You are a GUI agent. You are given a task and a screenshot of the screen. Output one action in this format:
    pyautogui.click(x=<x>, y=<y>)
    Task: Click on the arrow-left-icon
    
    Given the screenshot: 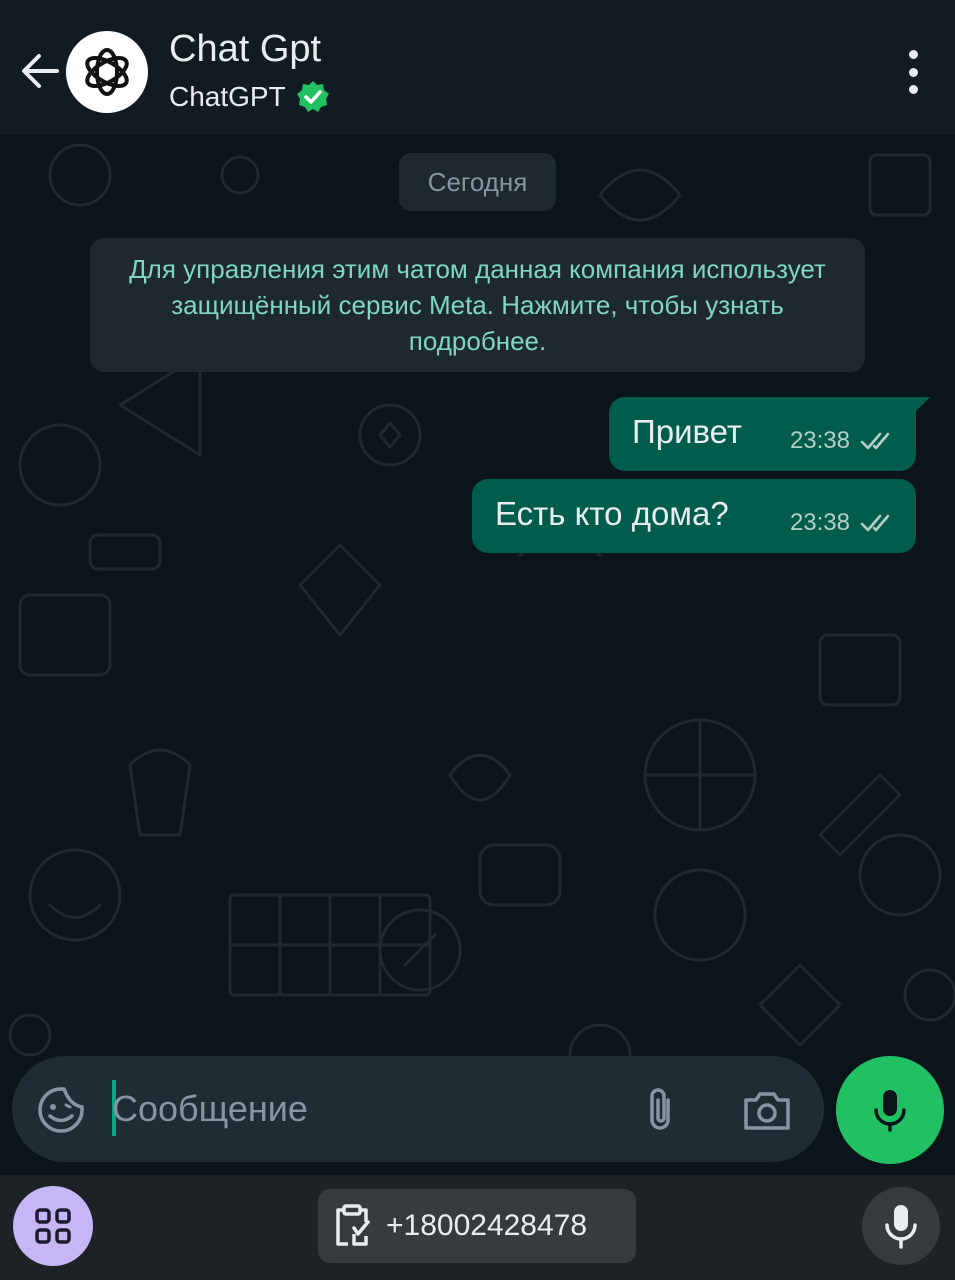 What is the action you would take?
    pyautogui.click(x=40, y=71)
    